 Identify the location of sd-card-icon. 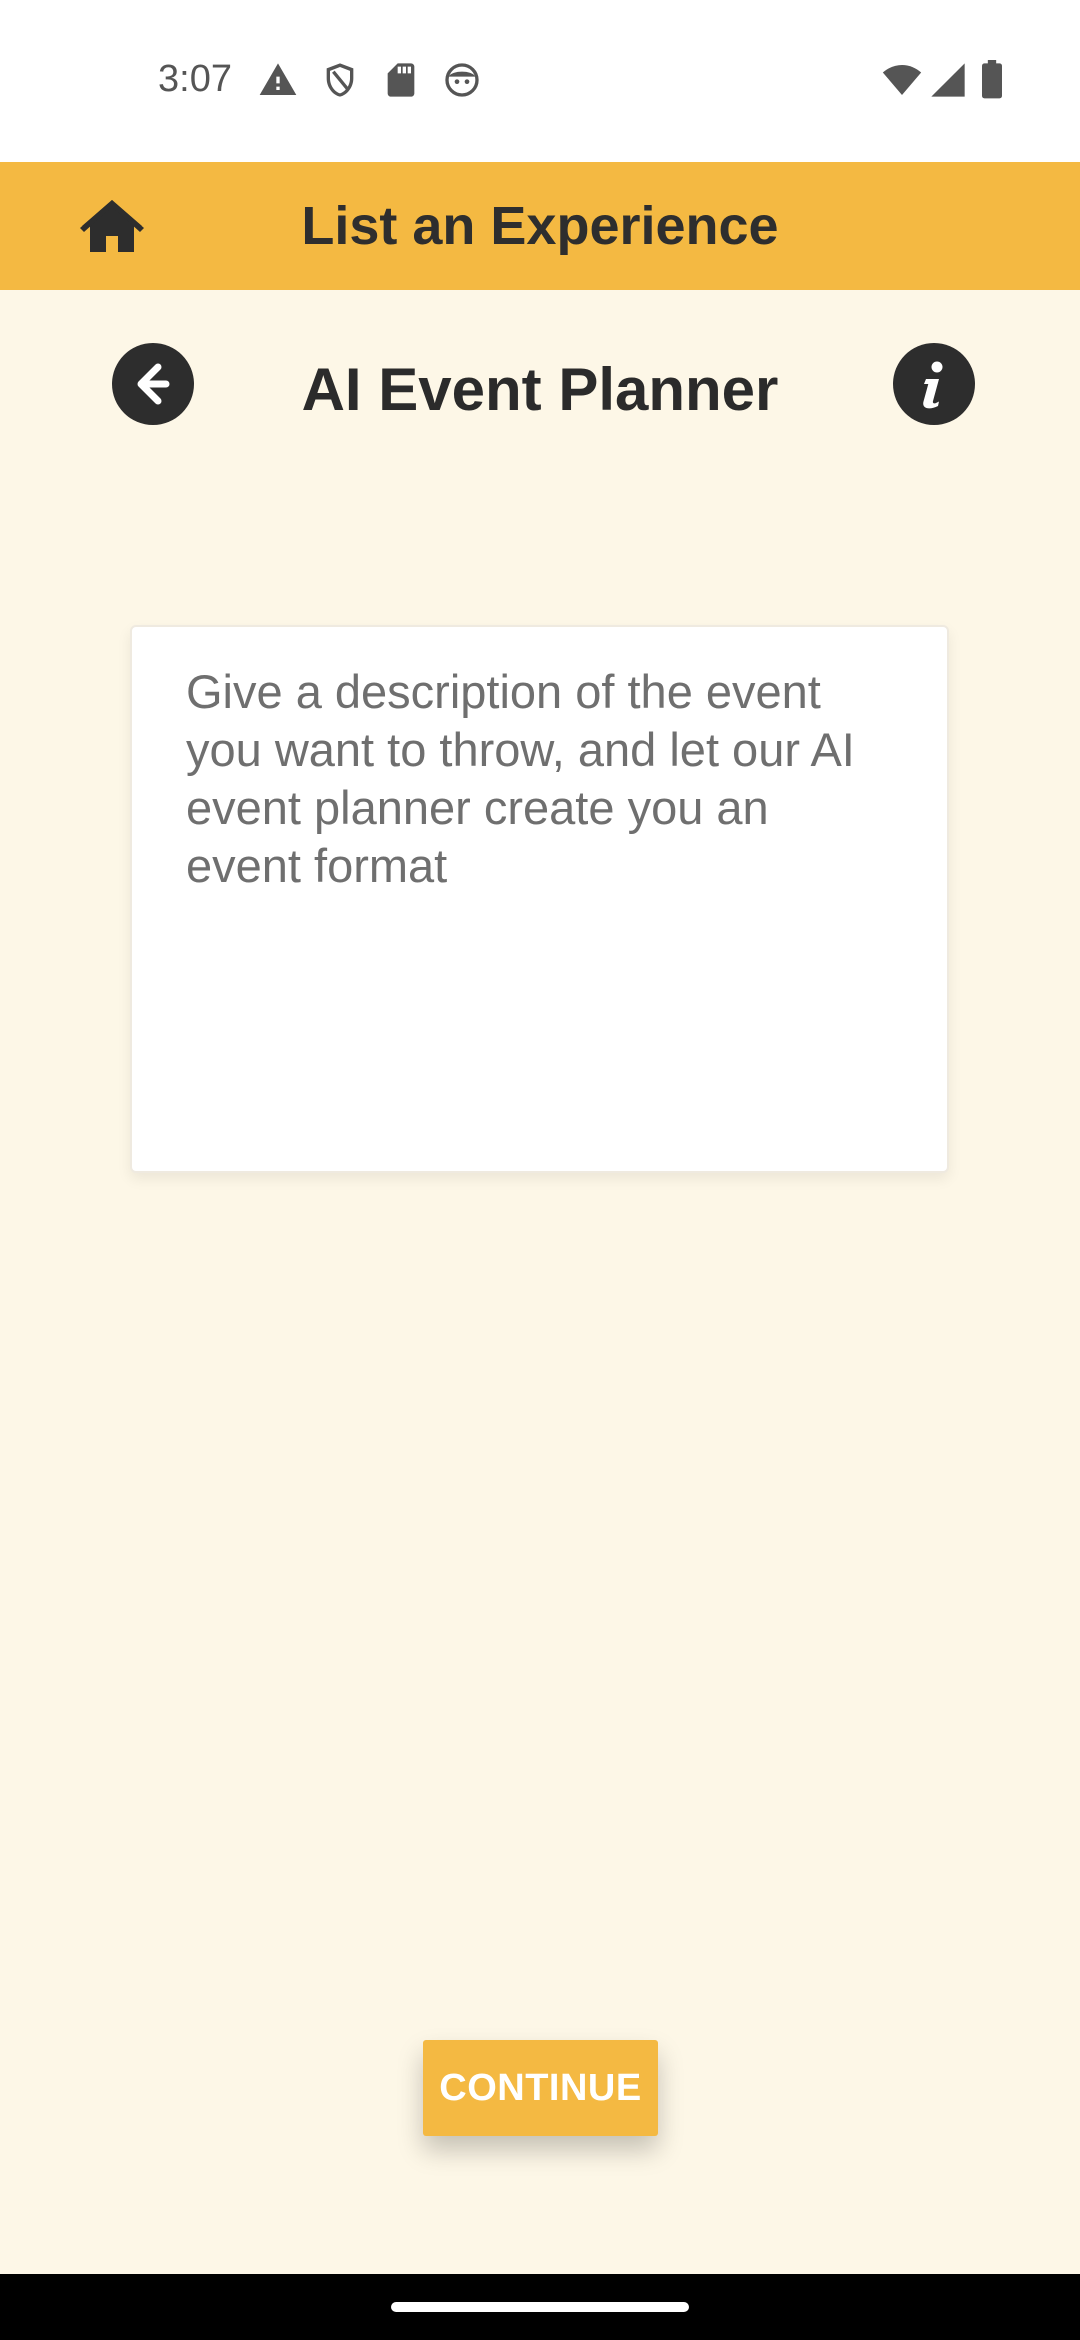
(401, 80).